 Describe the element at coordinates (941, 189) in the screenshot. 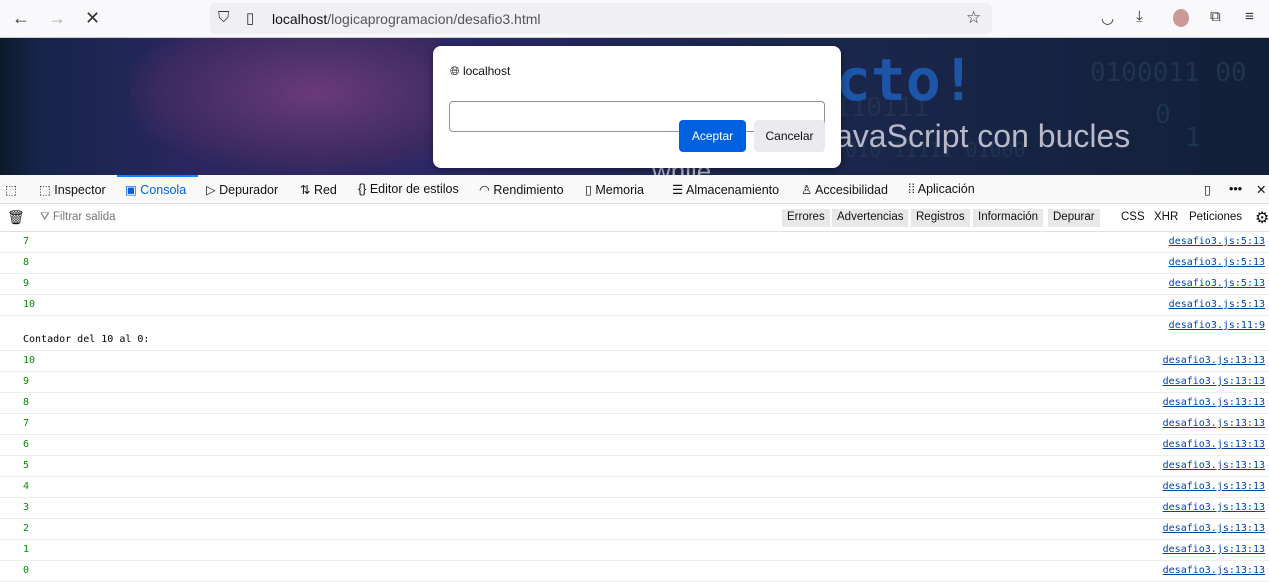

I see `tab-application: ⁞⁞ Aplicación` at that location.